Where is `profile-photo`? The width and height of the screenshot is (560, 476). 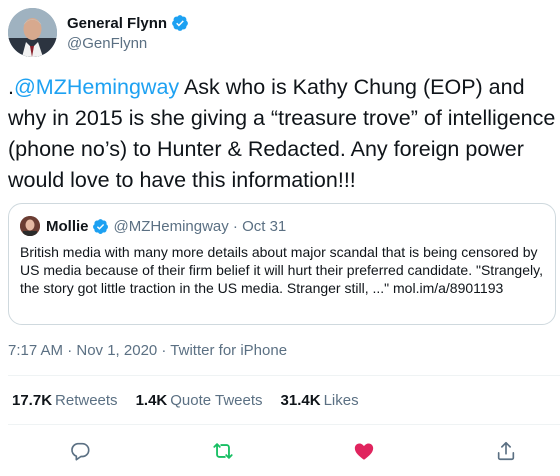 profile-photo is located at coordinates (32, 32).